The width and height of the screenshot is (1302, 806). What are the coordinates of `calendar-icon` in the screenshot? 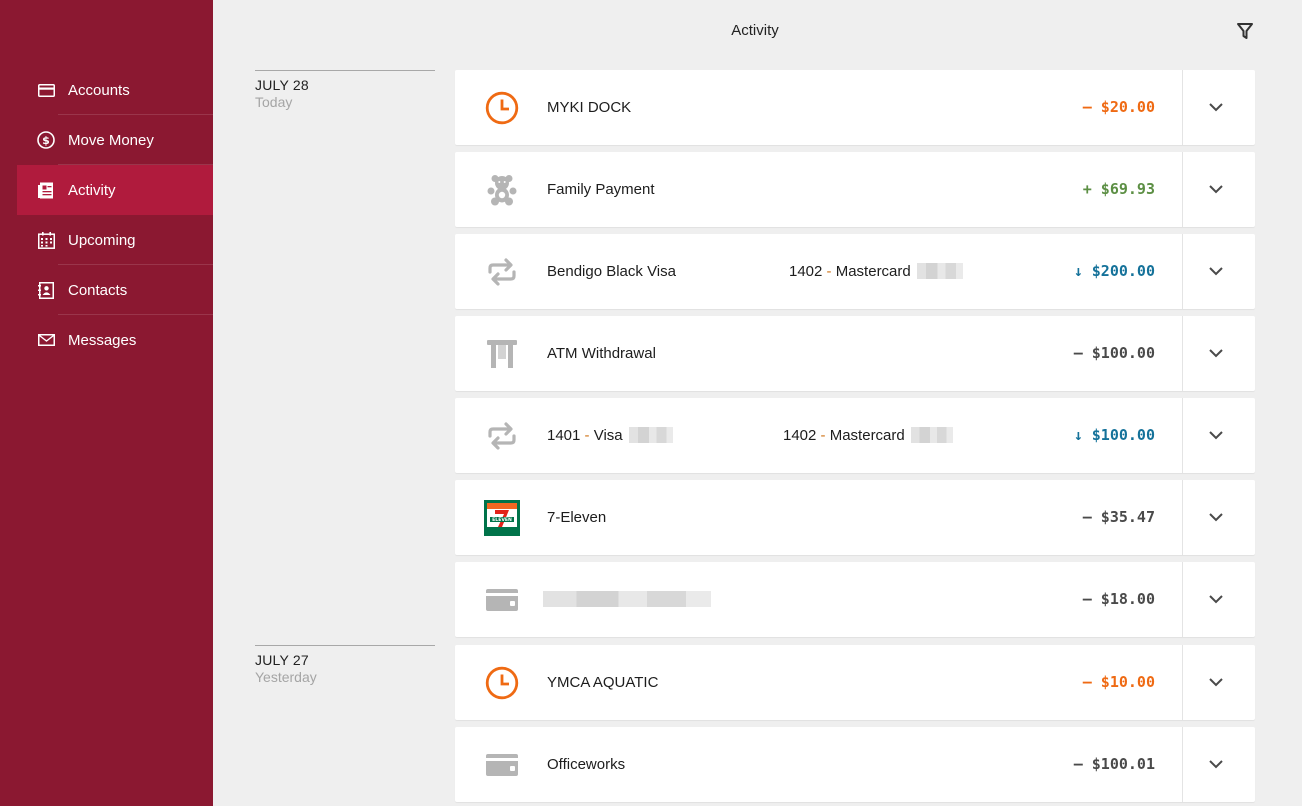 It's located at (46, 240).